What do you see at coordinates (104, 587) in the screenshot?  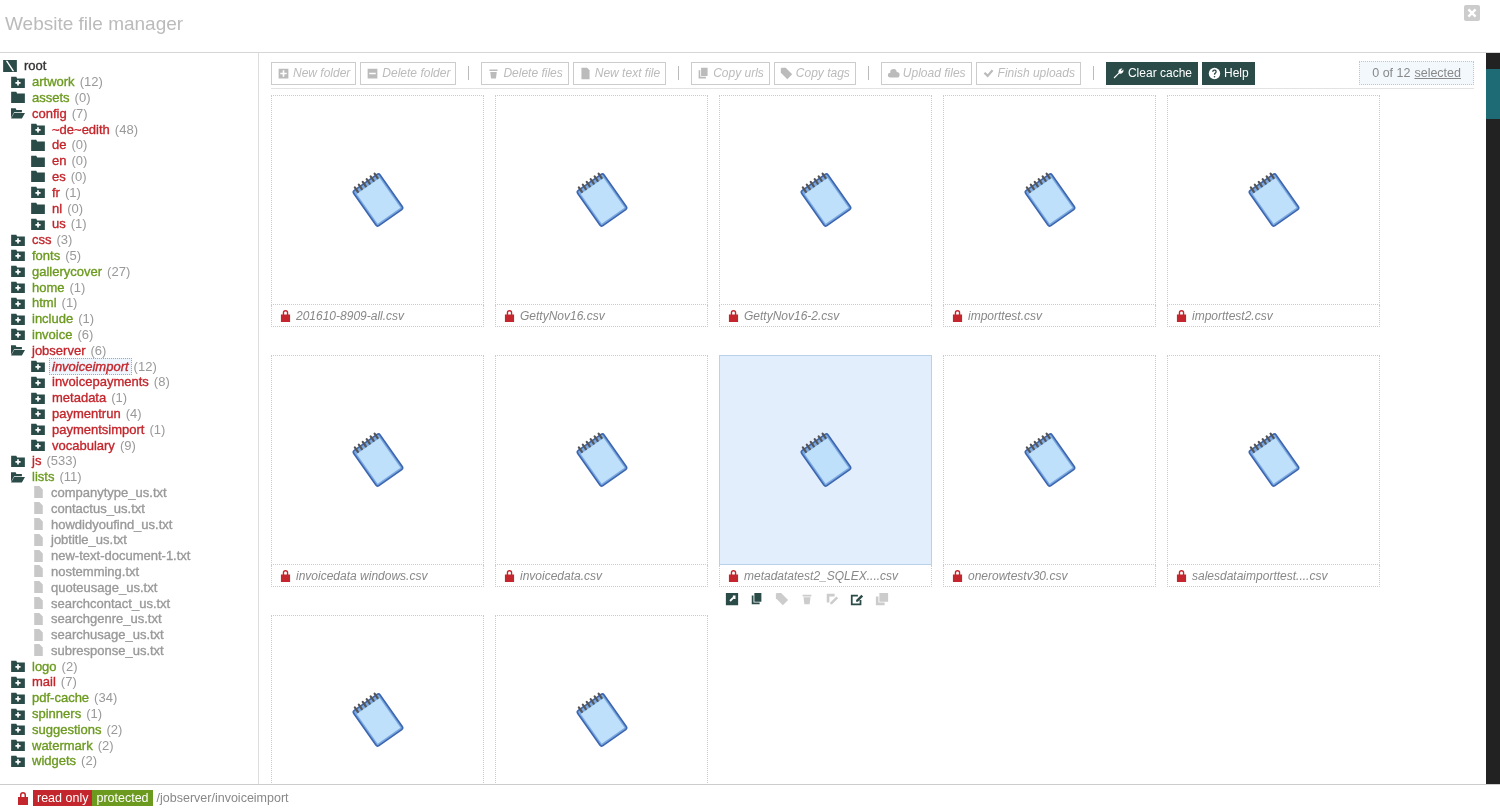 I see `file-name: quoteusage_us.txt` at bounding box center [104, 587].